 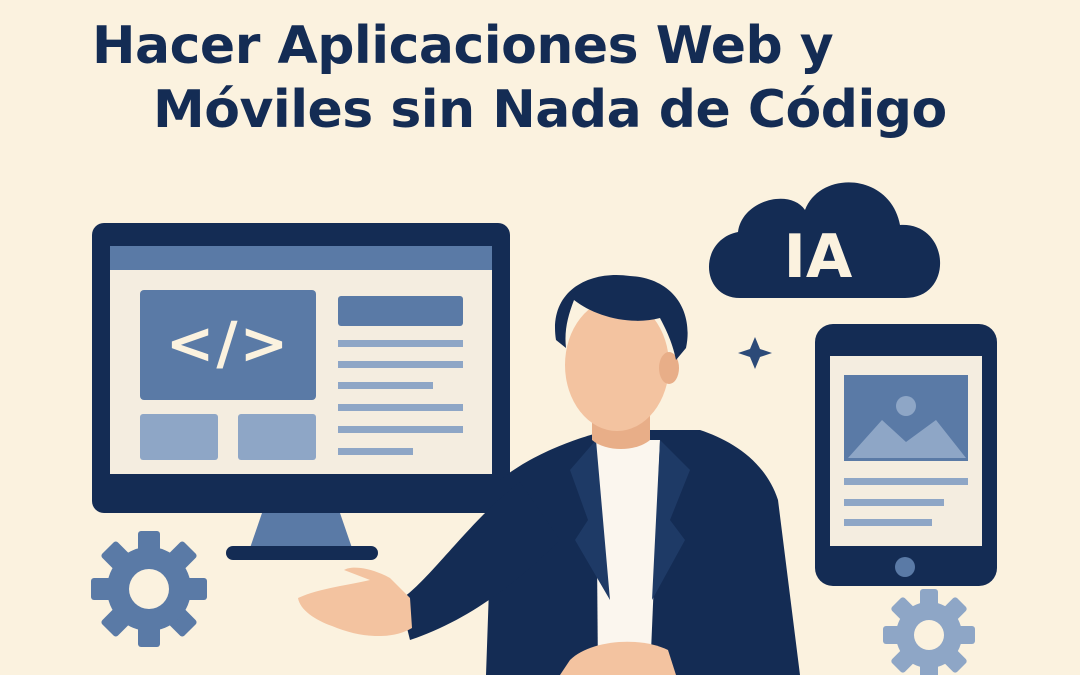 I want to click on gear-icon, so click(x=149, y=589).